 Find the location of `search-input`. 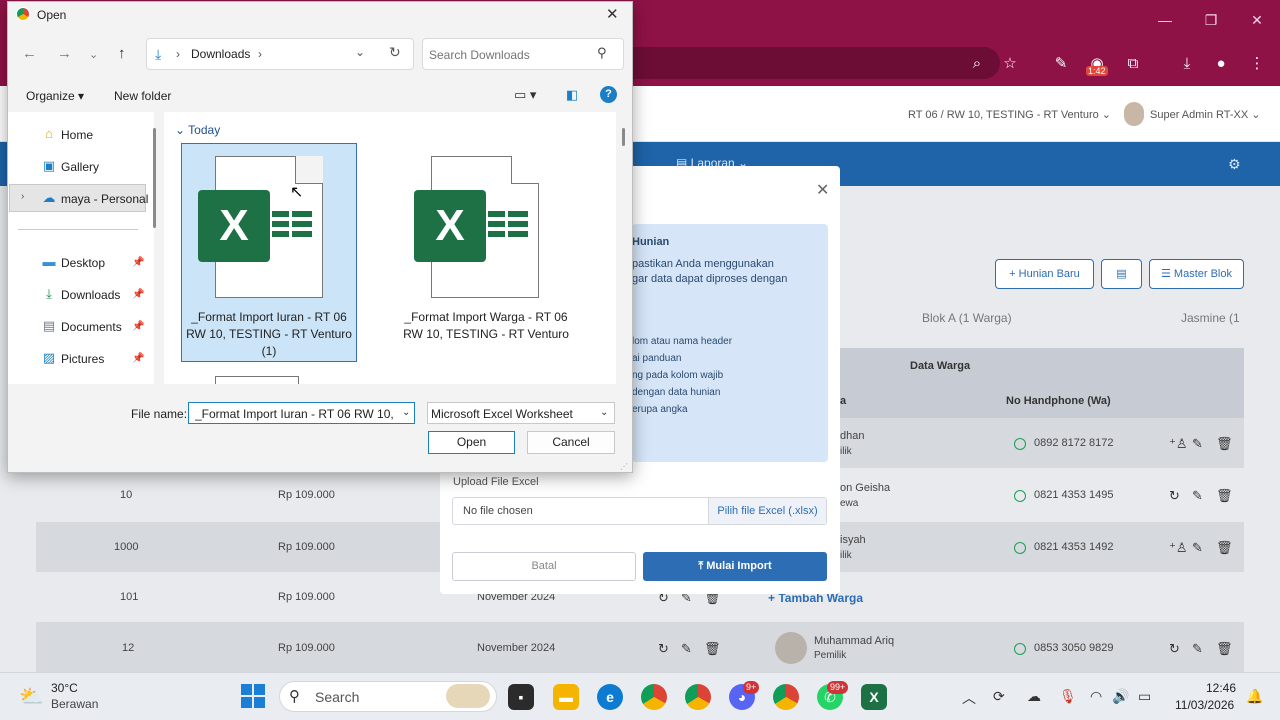

search-input is located at coordinates (509, 55).